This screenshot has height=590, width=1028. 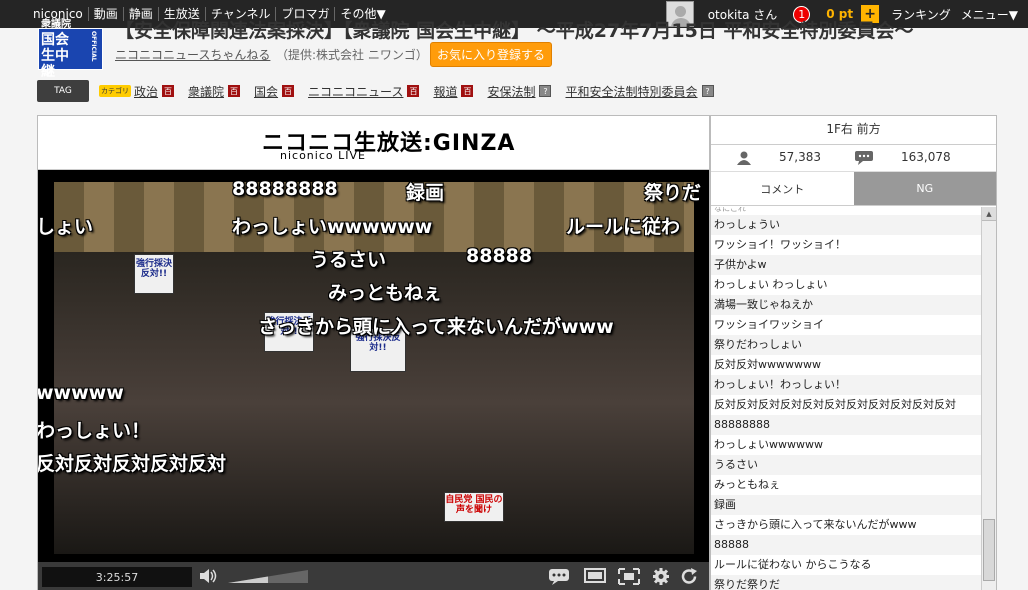 I want to click on niconama-logo-sub: niconico LIVE, so click(x=323, y=155).